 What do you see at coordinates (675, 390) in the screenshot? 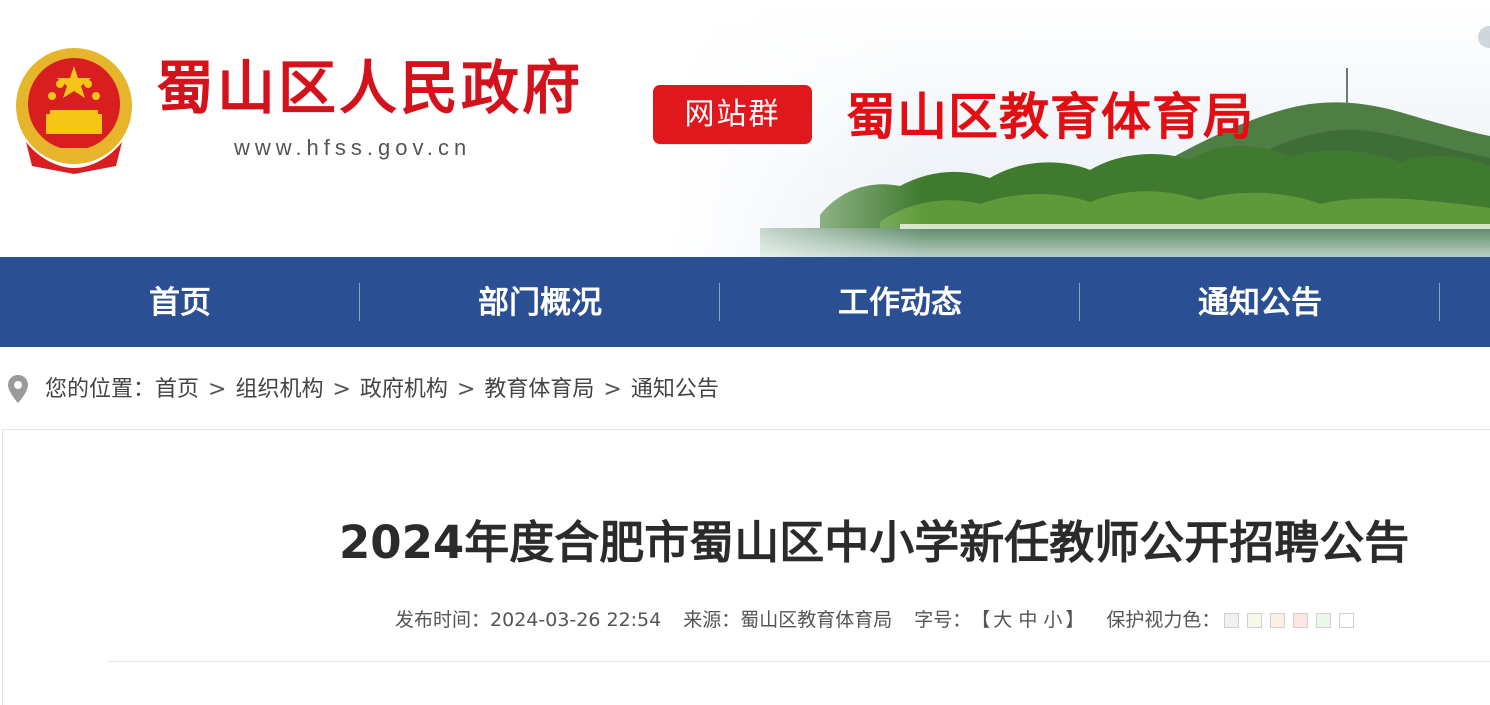
I see `breadcrumb-link-notices: 通知公告` at bounding box center [675, 390].